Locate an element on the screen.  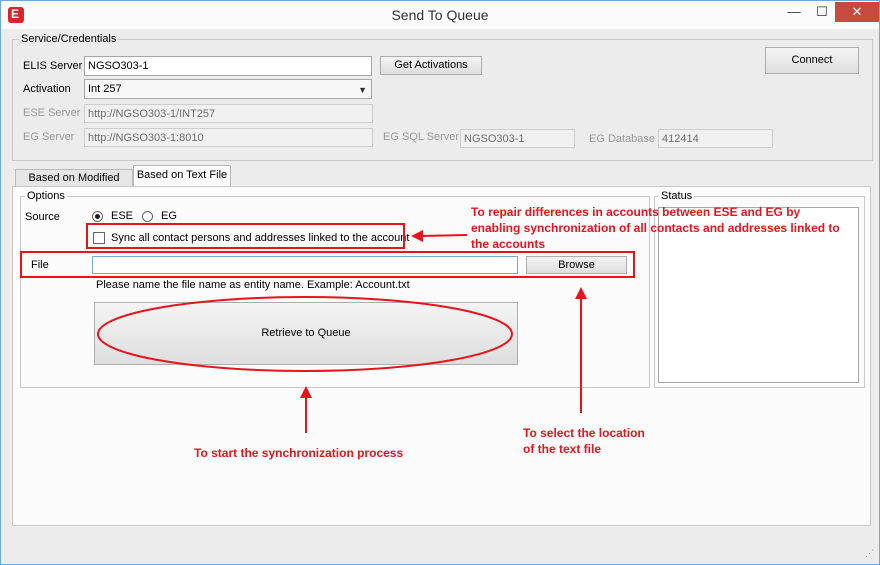
sync-annotation-line-3: the accounts is located at coordinates (508, 244).